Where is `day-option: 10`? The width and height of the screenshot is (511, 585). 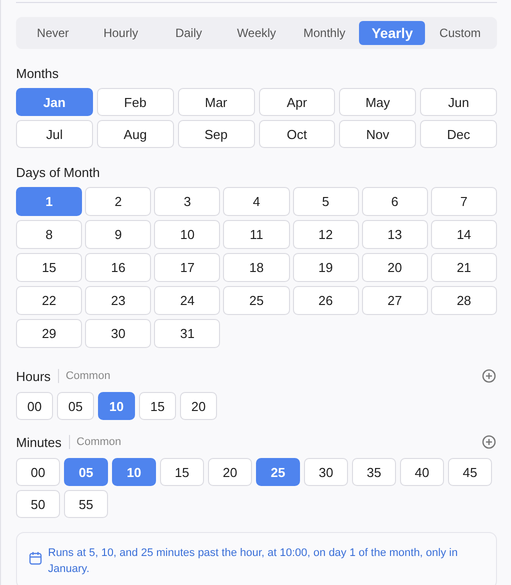 day-option: 10 is located at coordinates (187, 234).